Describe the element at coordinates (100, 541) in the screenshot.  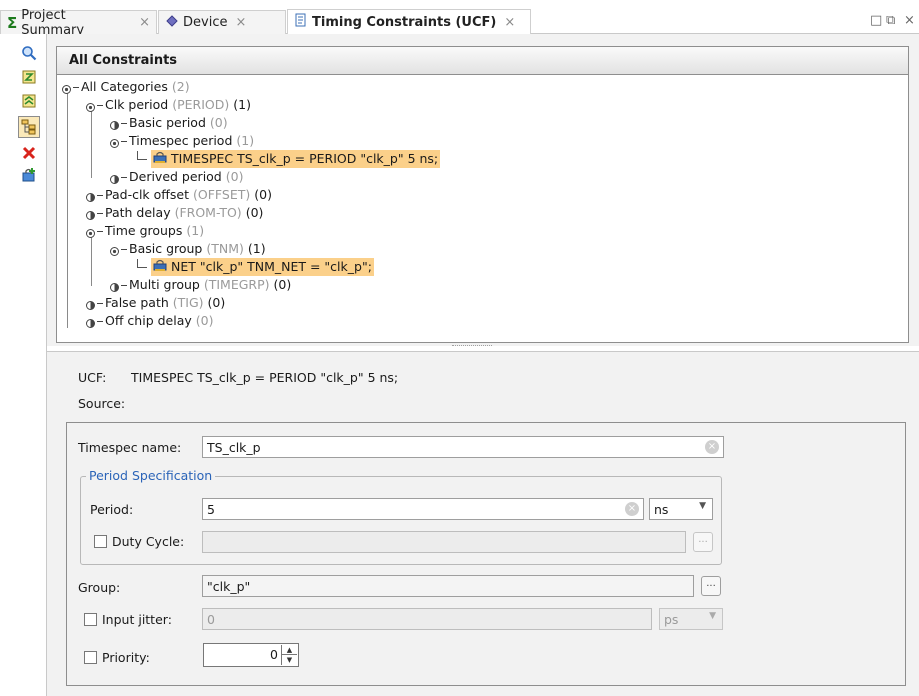
I see `duty-cycle-checkbox` at that location.